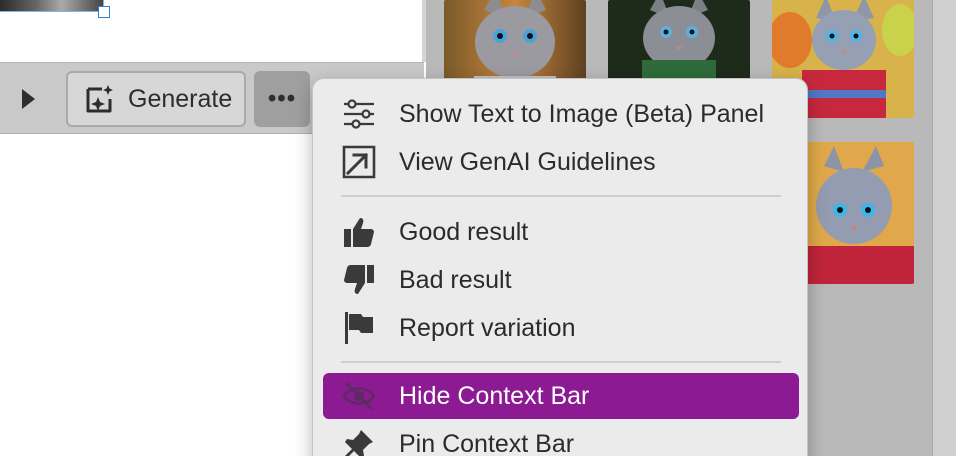 This screenshot has width=956, height=456. I want to click on menu-item-label: Report variation, so click(487, 327).